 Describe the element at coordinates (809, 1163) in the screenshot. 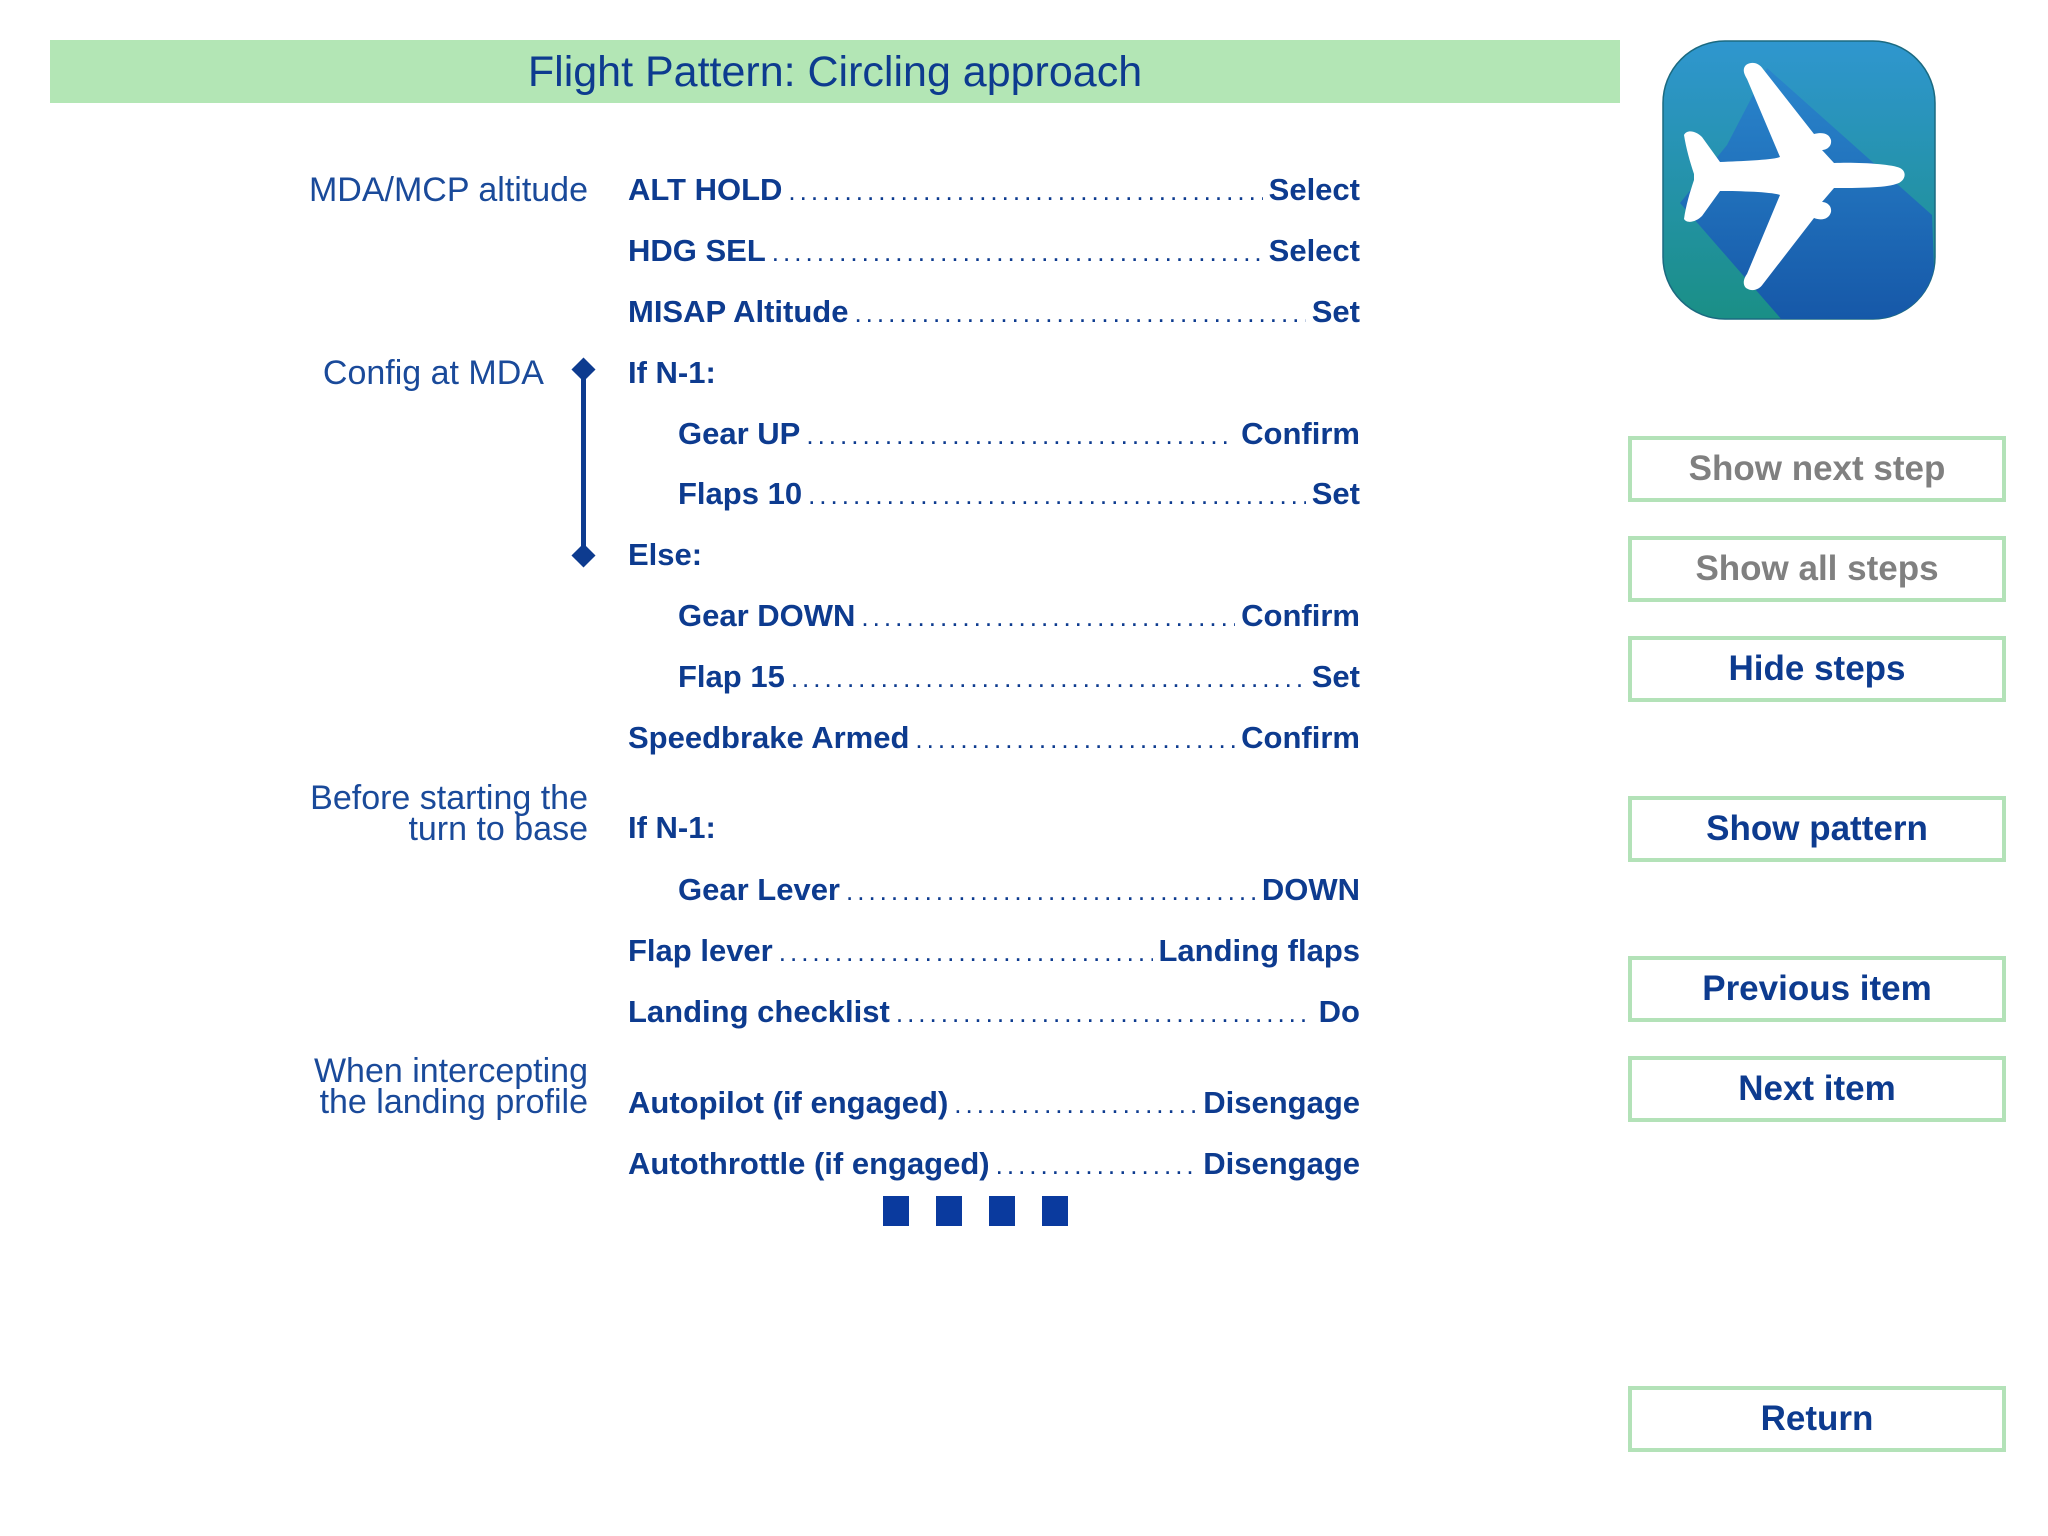

I see `checklist-item: Autothrottle (if engaged)` at that location.